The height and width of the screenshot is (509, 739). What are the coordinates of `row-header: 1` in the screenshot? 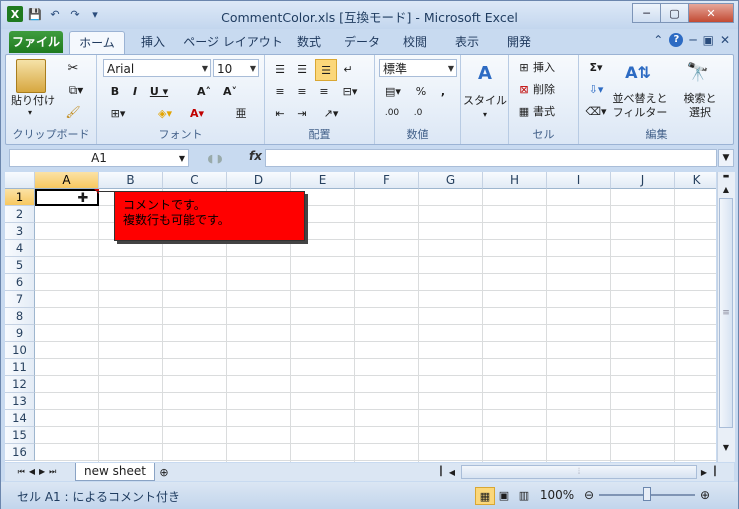 It's located at (20, 197).